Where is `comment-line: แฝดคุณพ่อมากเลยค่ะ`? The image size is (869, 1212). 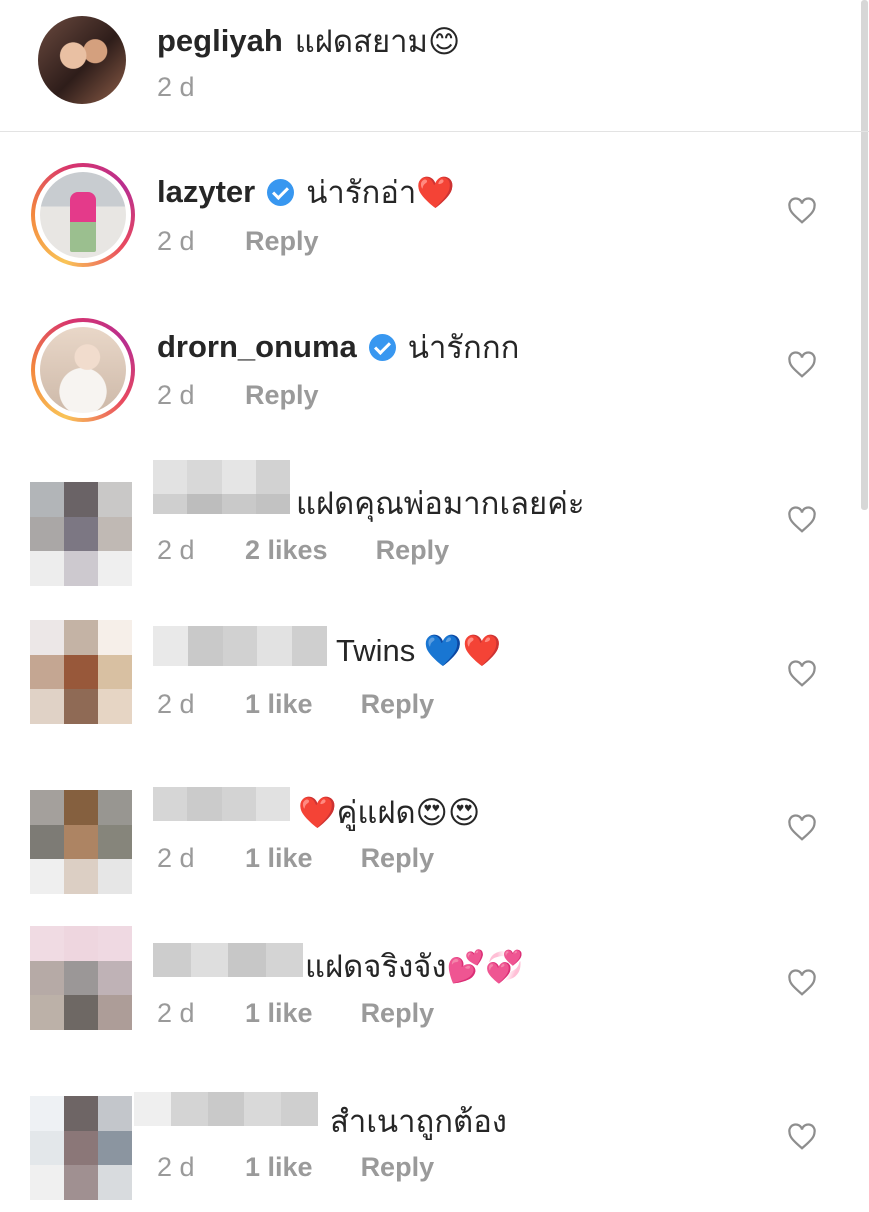
comment-line: แฝดคุณพ่อมากเลยค่ะ is located at coordinates (440, 503).